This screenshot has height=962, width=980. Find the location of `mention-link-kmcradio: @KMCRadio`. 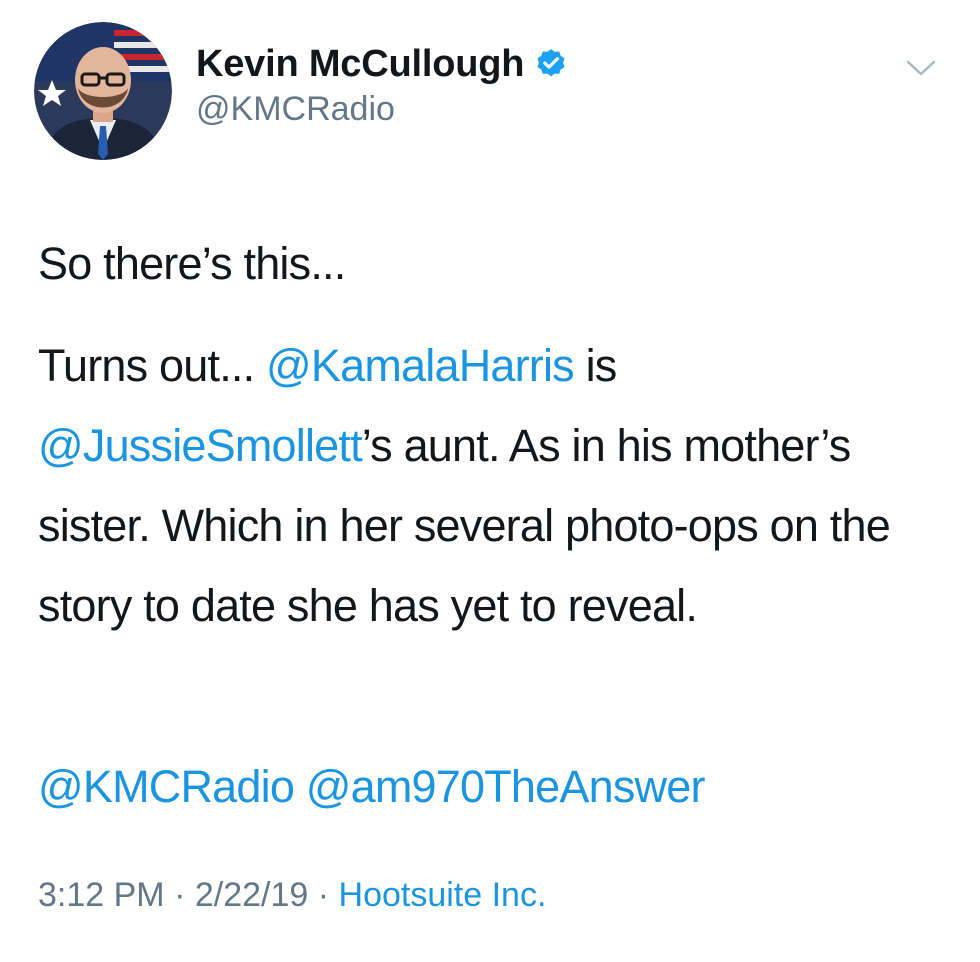

mention-link-kmcradio: @KMCRadio is located at coordinates (166, 786).